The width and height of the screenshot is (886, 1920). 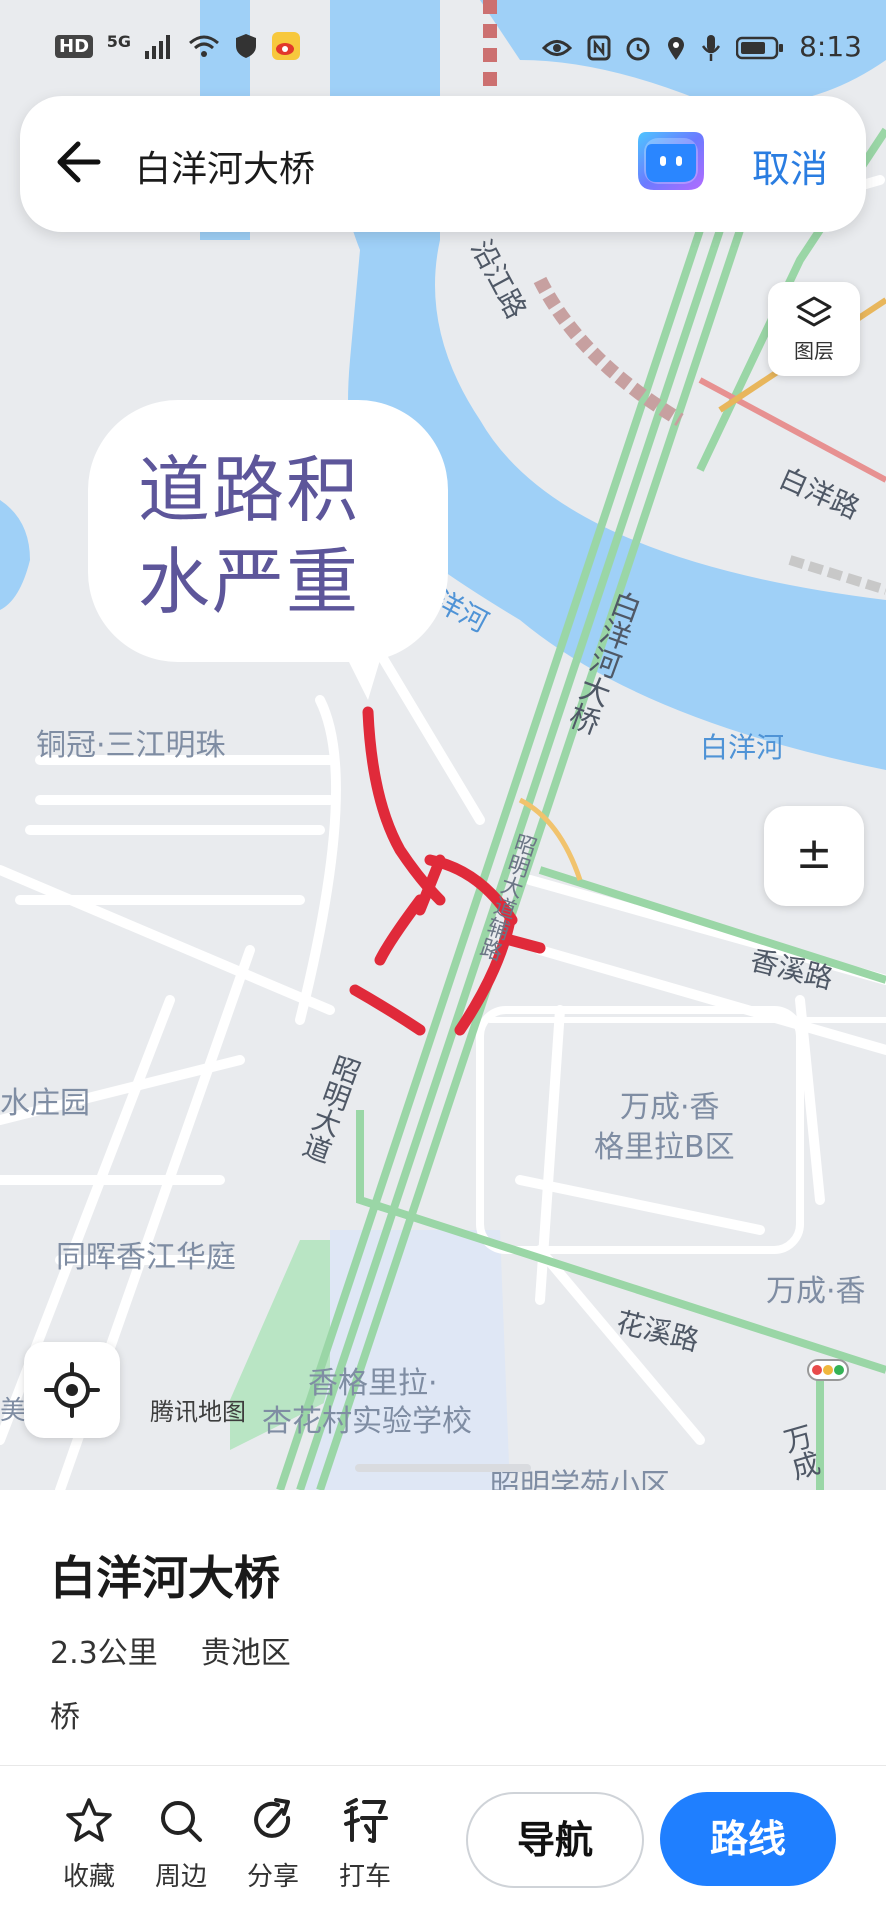 What do you see at coordinates (249, 490) in the screenshot?
I see `annotation-line-1: 道路积` at bounding box center [249, 490].